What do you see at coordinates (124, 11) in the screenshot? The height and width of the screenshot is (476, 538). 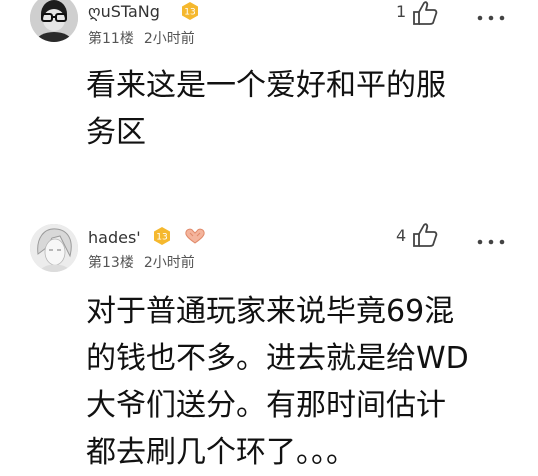 I see `username: ღuSTaNg` at bounding box center [124, 11].